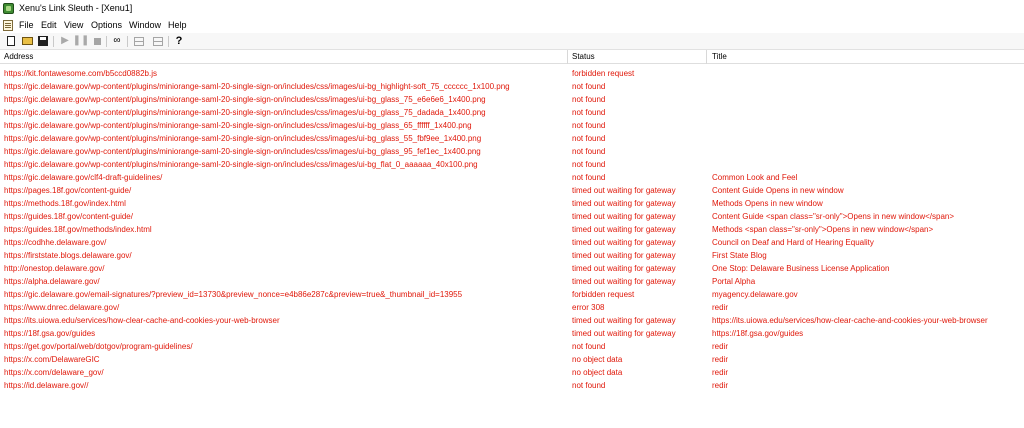 This screenshot has height=428, width=1024. What do you see at coordinates (76, 8) in the screenshot?
I see `window-title: Xenu's Link Sleuth - [Xenu1]` at bounding box center [76, 8].